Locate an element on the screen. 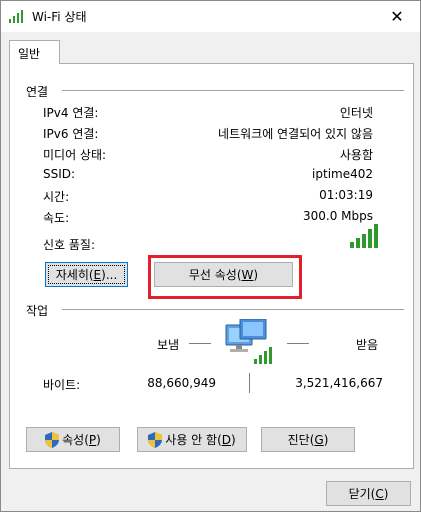  bytes-sent-value: 88,660,949 is located at coordinates (181, 383).